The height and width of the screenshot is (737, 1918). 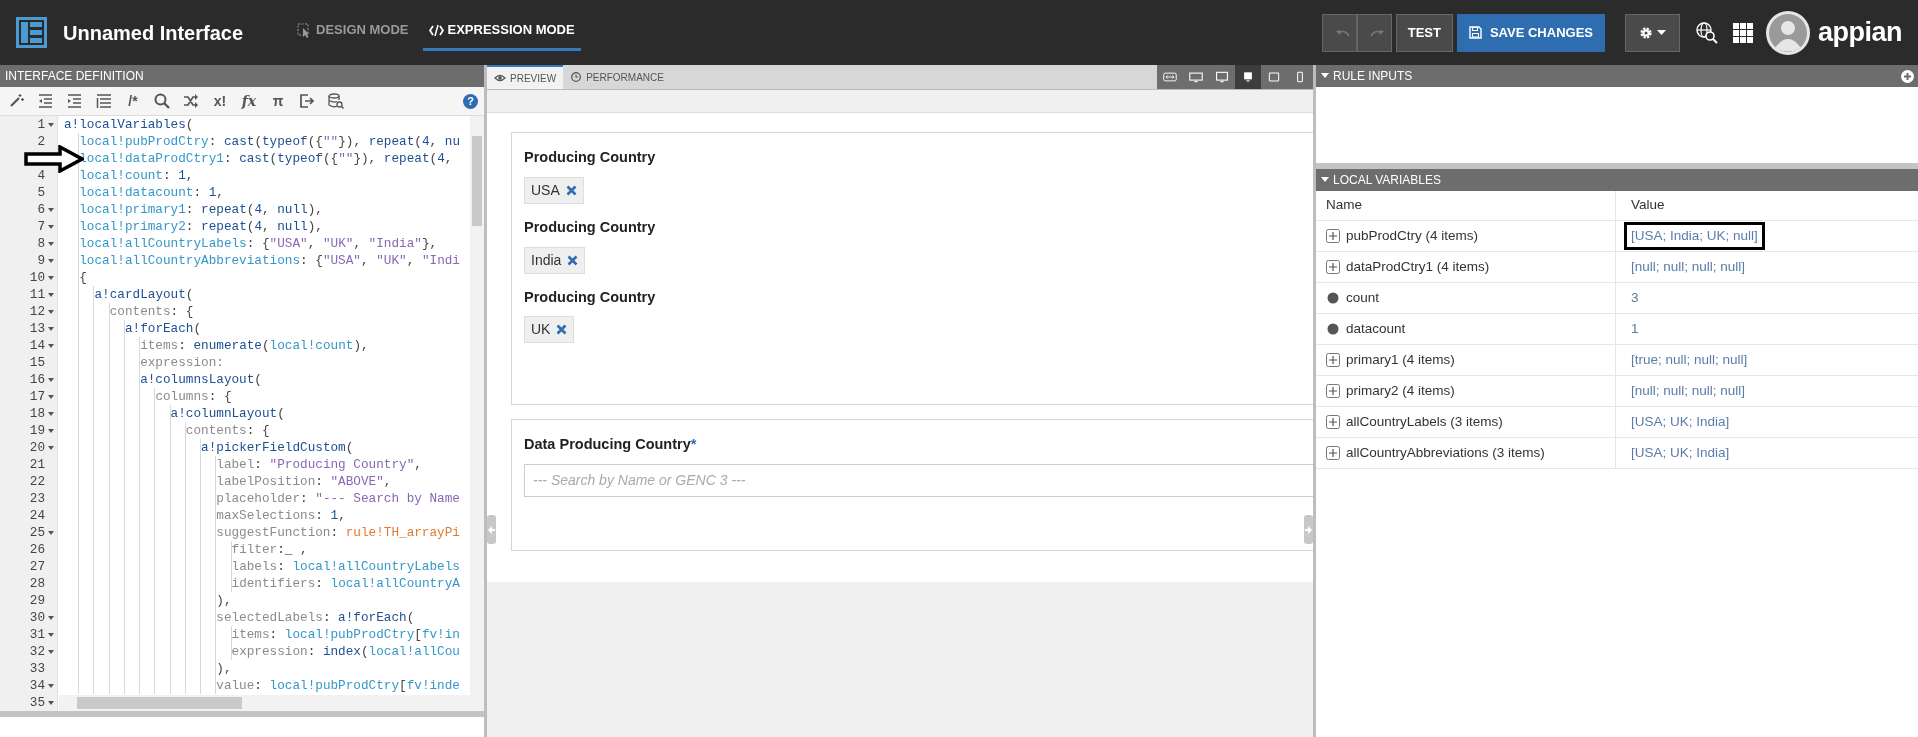 What do you see at coordinates (1424, 32) in the screenshot?
I see `test-button: TEST` at bounding box center [1424, 32].